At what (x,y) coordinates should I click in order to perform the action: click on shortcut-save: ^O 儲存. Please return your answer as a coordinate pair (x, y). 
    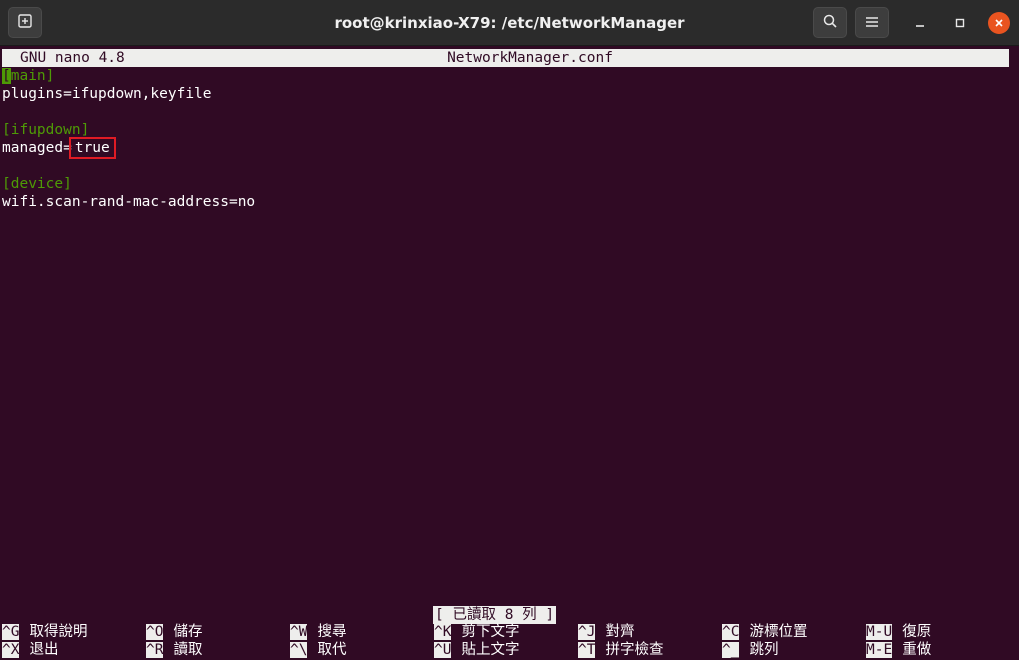
    Looking at the image, I should click on (174, 632).